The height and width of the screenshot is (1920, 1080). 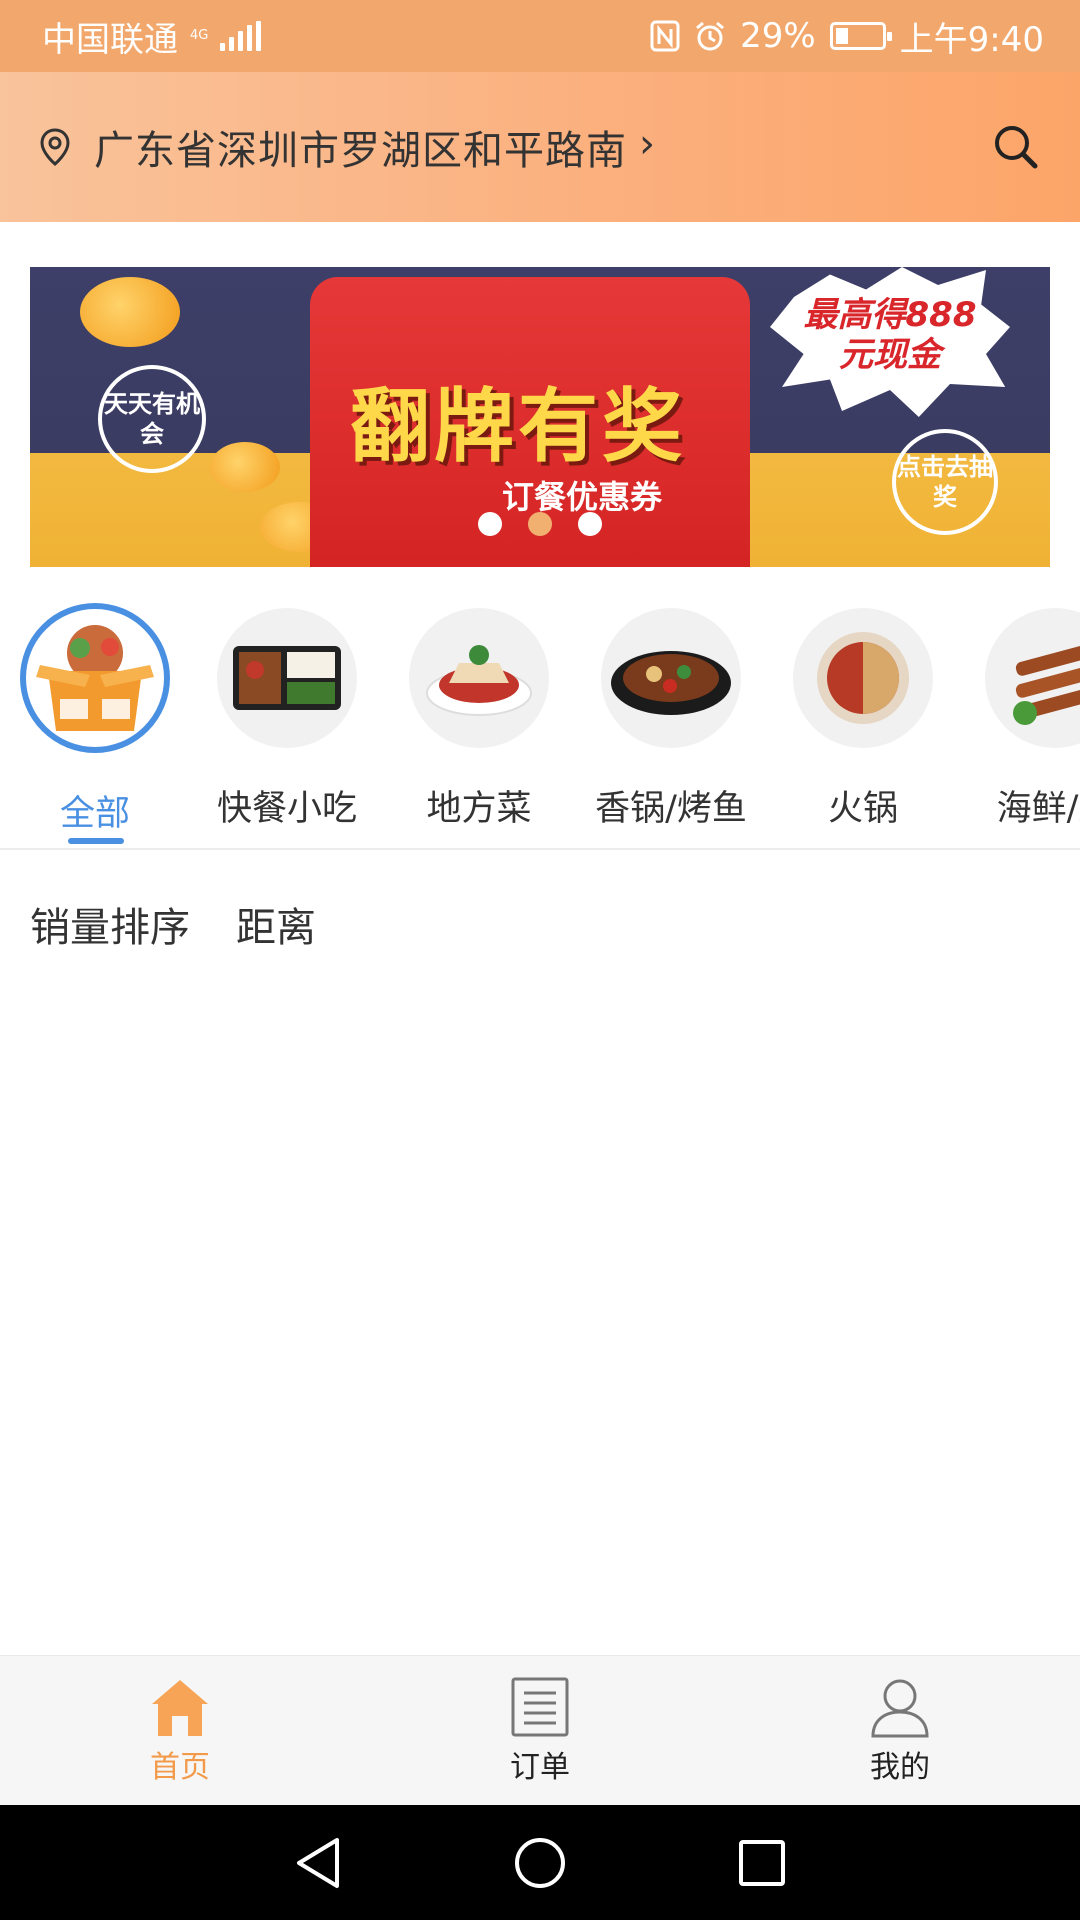 I want to click on status-left: 中国联通 4G, so click(x=152, y=36).